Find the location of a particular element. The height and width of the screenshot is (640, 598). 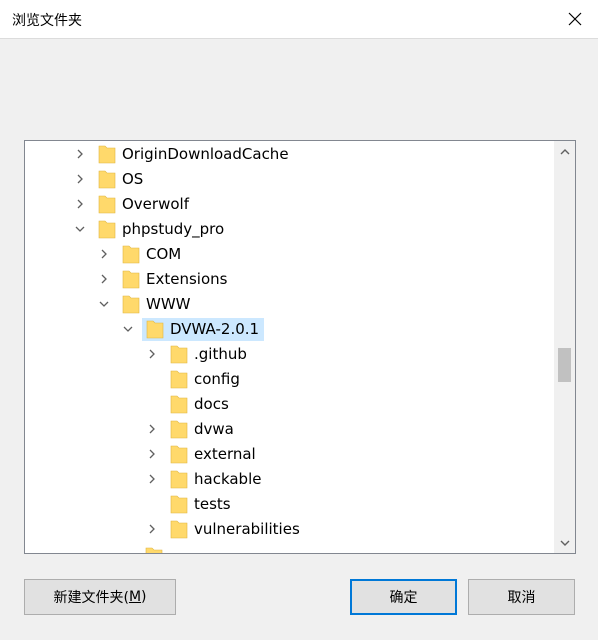

tree-item: external is located at coordinates (289, 454).